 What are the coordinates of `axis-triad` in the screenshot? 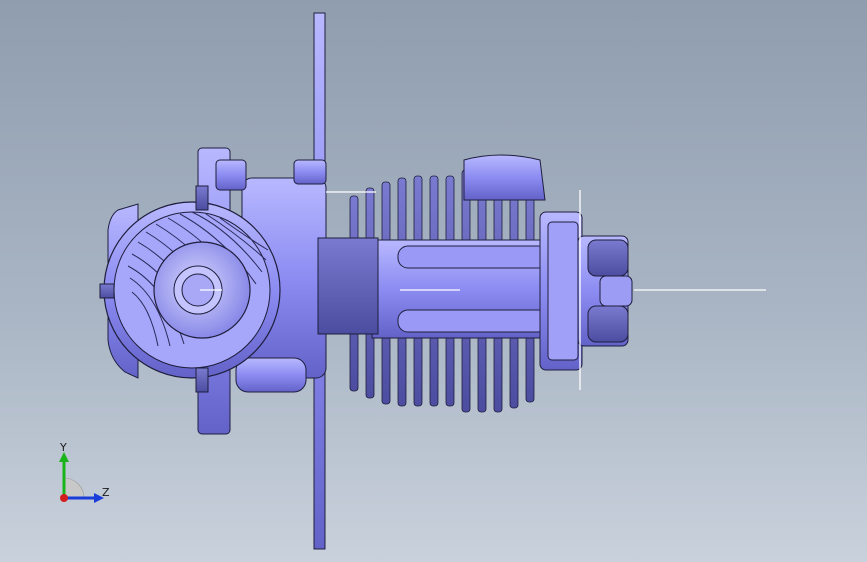 It's located at (83, 475).